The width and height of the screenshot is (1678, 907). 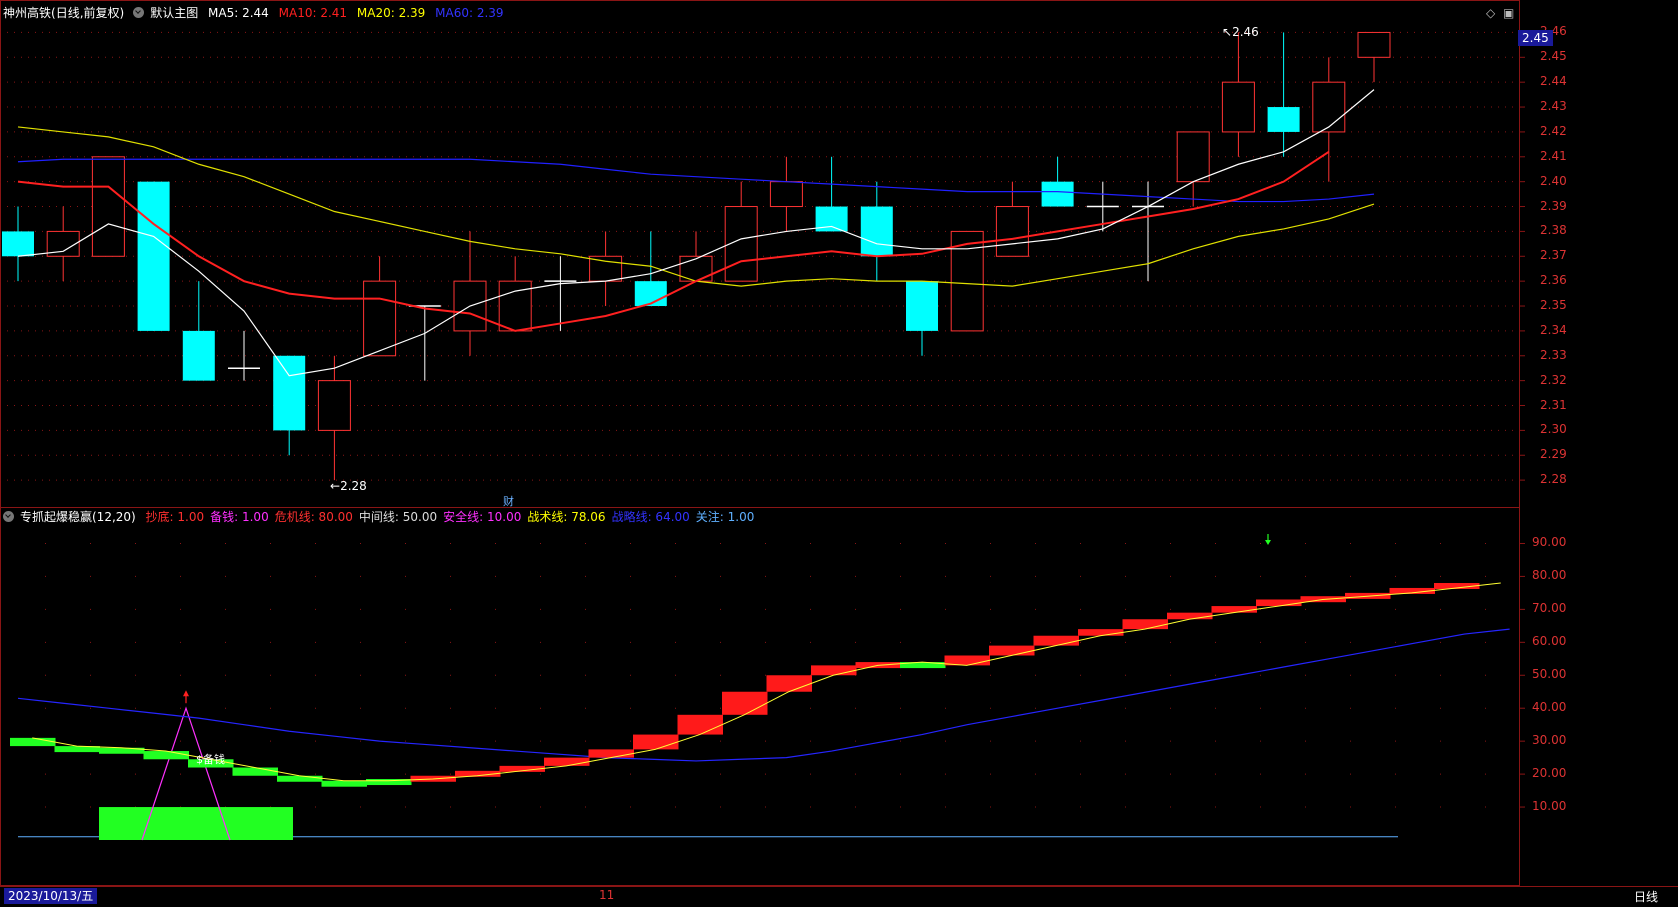 I want to click on stock-name: 神州高铁, so click(x=27, y=13).